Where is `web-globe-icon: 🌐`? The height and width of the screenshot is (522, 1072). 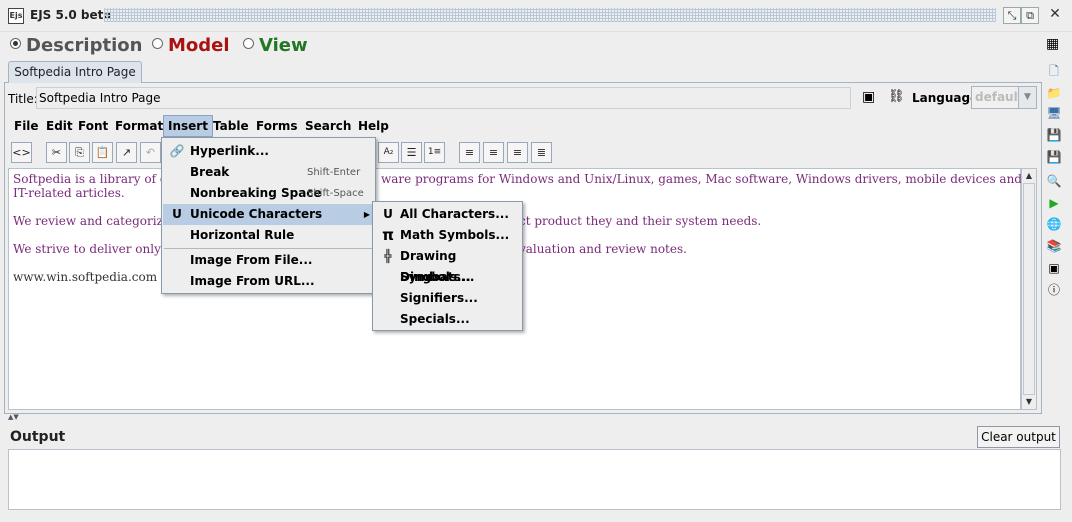 web-globe-icon: 🌐 is located at coordinates (1054, 224).